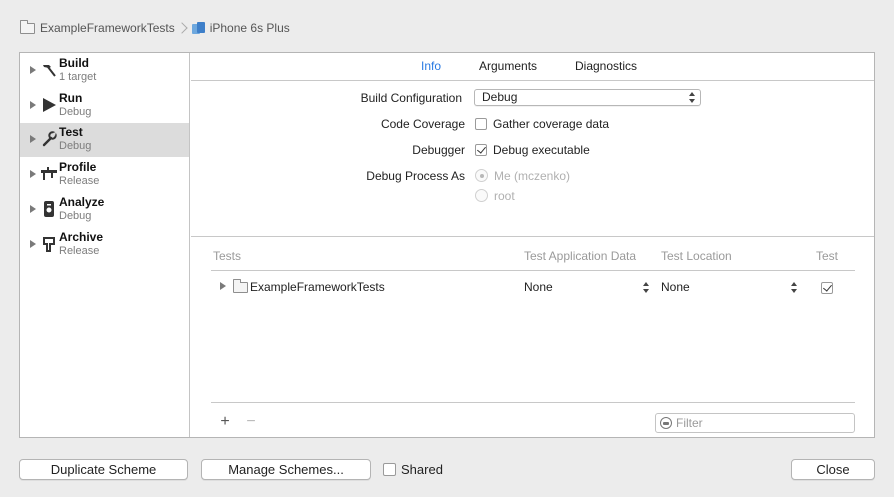 This screenshot has width=894, height=497. I want to click on radio-root, so click(481, 195).